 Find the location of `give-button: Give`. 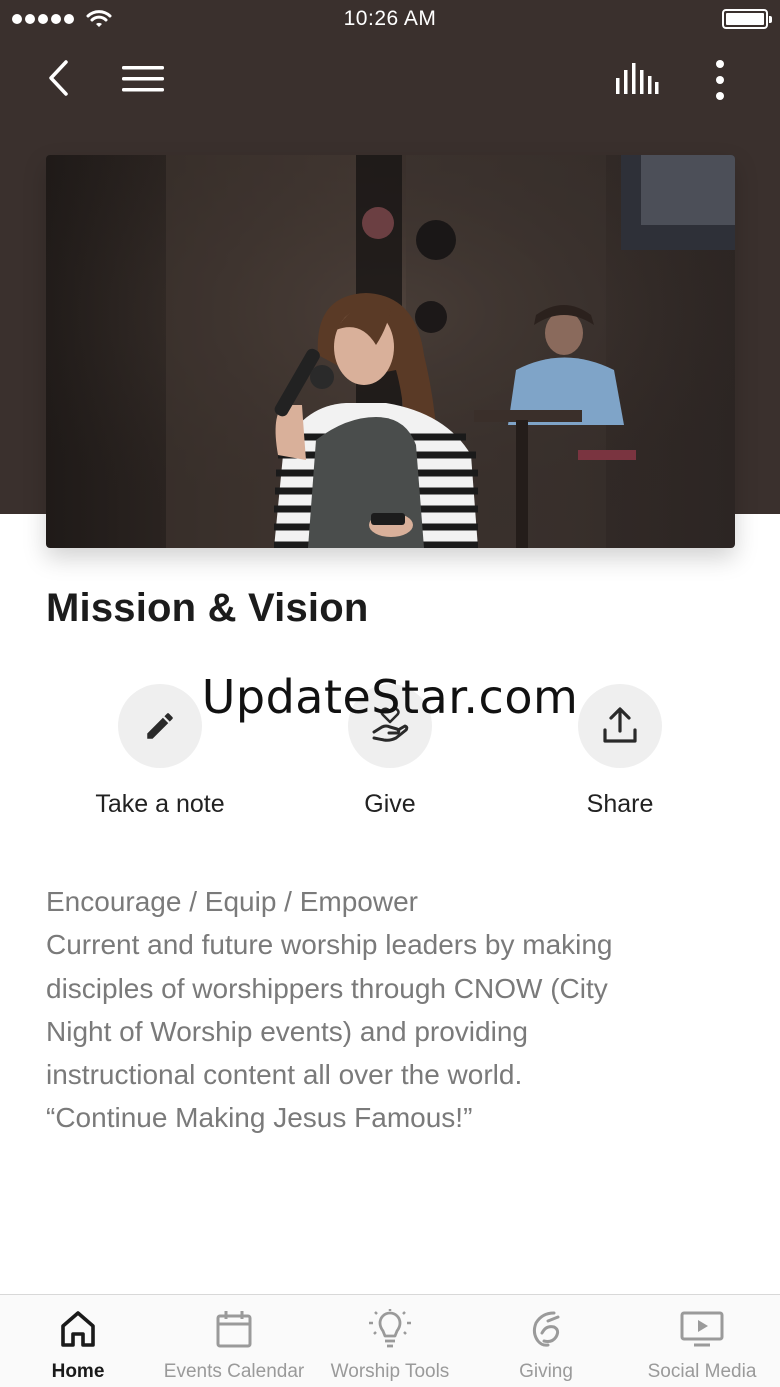

give-button: Give is located at coordinates (390, 751).